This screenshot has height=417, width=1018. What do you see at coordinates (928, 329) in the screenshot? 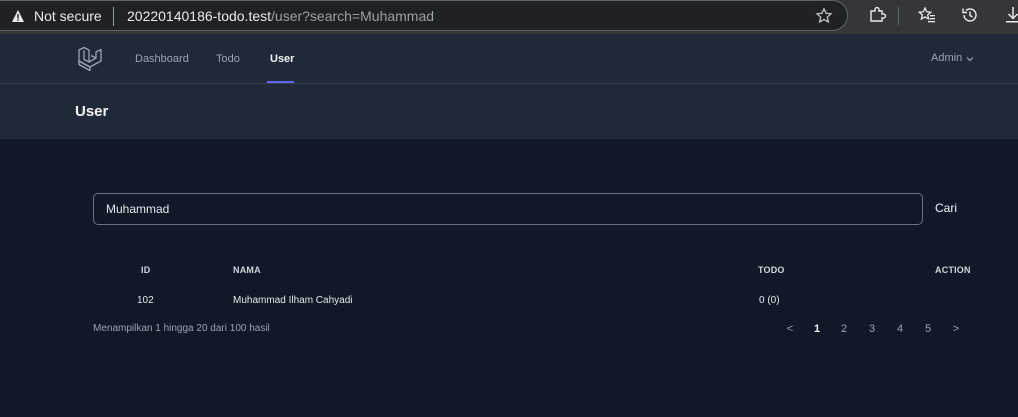
I see `pagination-page-5: 5` at bounding box center [928, 329].